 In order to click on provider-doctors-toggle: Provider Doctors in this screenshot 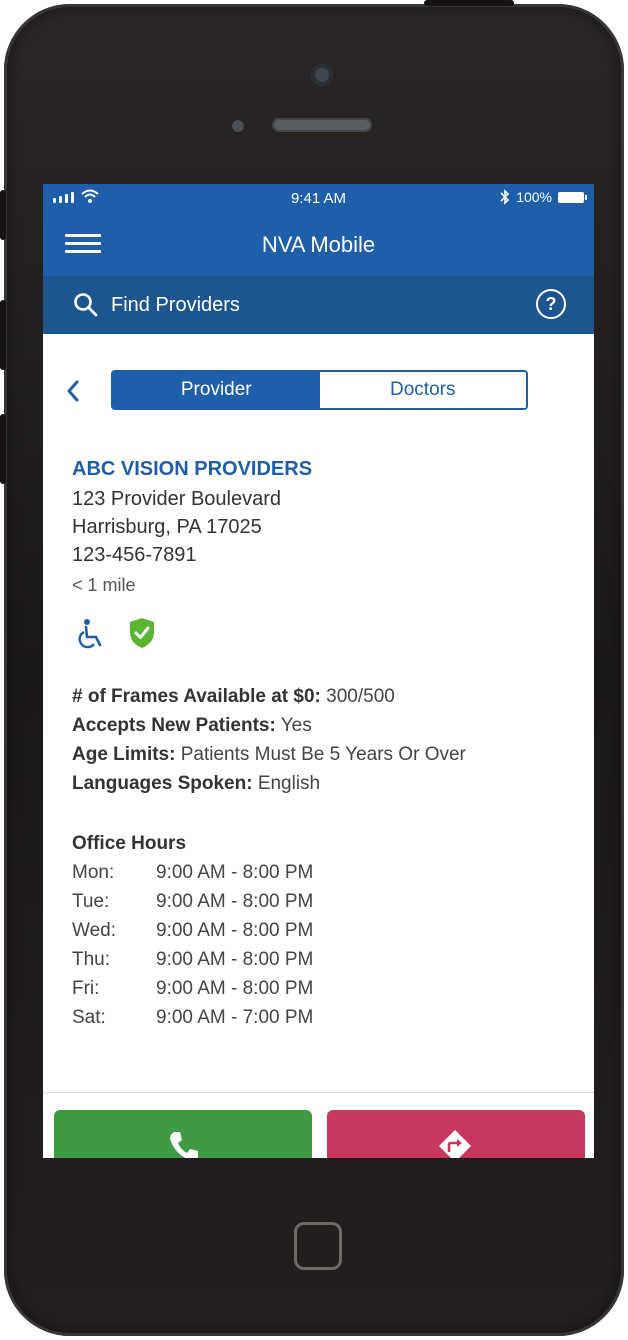, I will do `click(319, 390)`.